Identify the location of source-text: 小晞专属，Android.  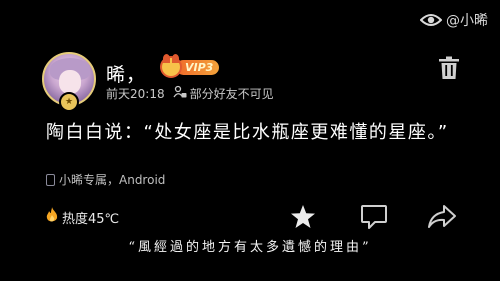
(112, 180).